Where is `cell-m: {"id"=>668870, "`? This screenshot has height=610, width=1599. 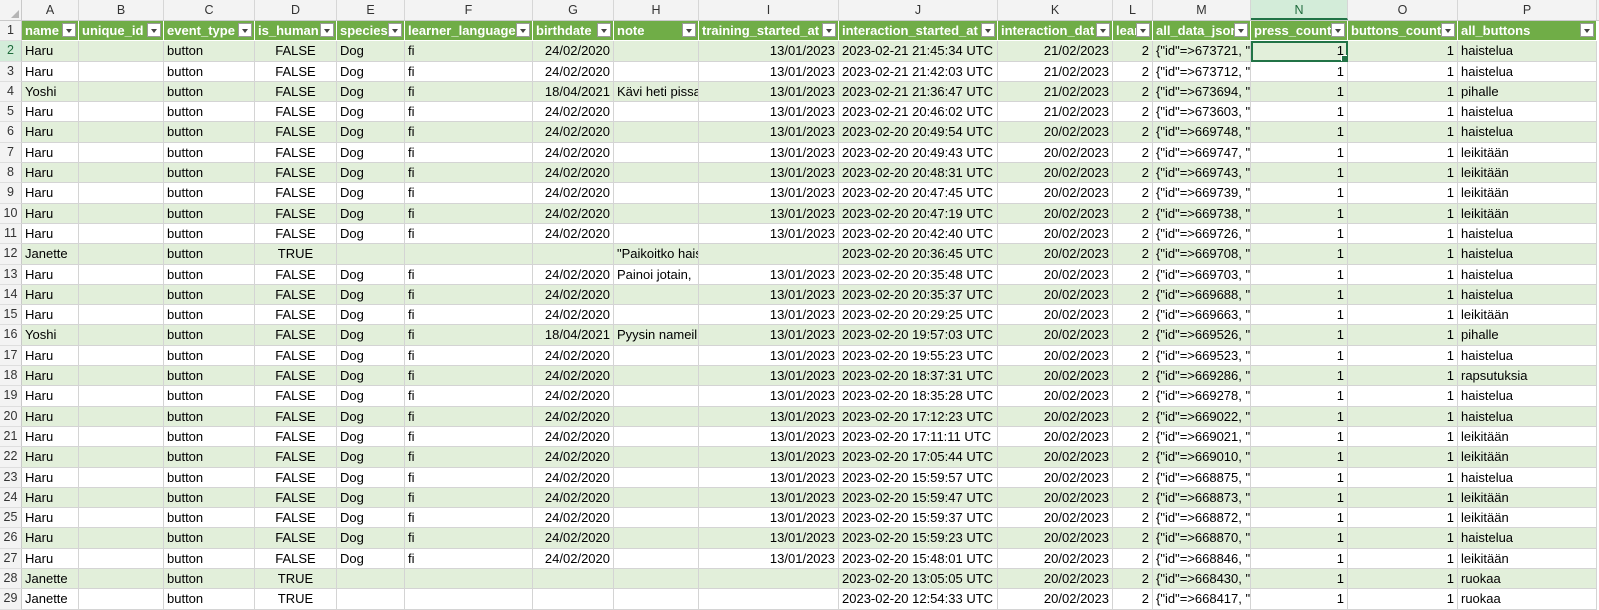
cell-m: {"id"=>668870, " is located at coordinates (1202, 538).